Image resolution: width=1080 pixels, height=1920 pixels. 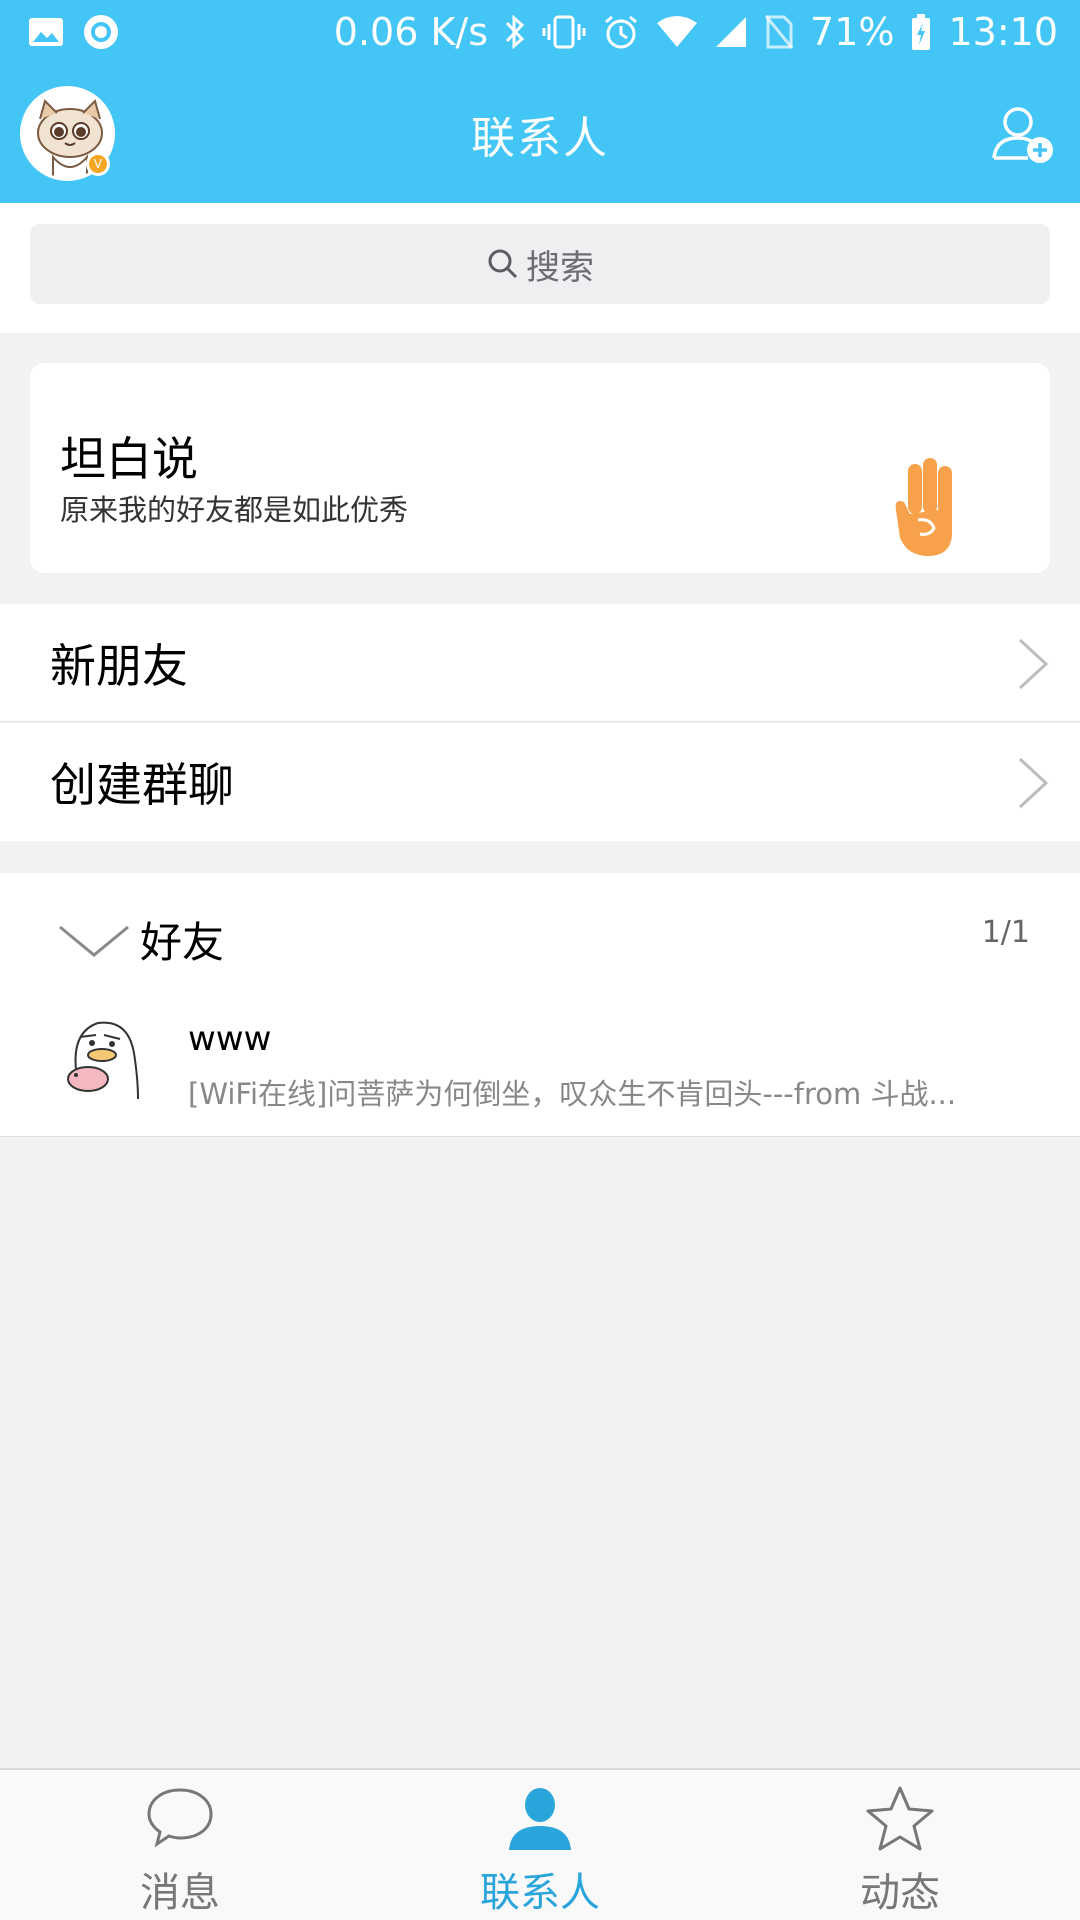 I want to click on friend-name: www, so click(x=230, y=1039).